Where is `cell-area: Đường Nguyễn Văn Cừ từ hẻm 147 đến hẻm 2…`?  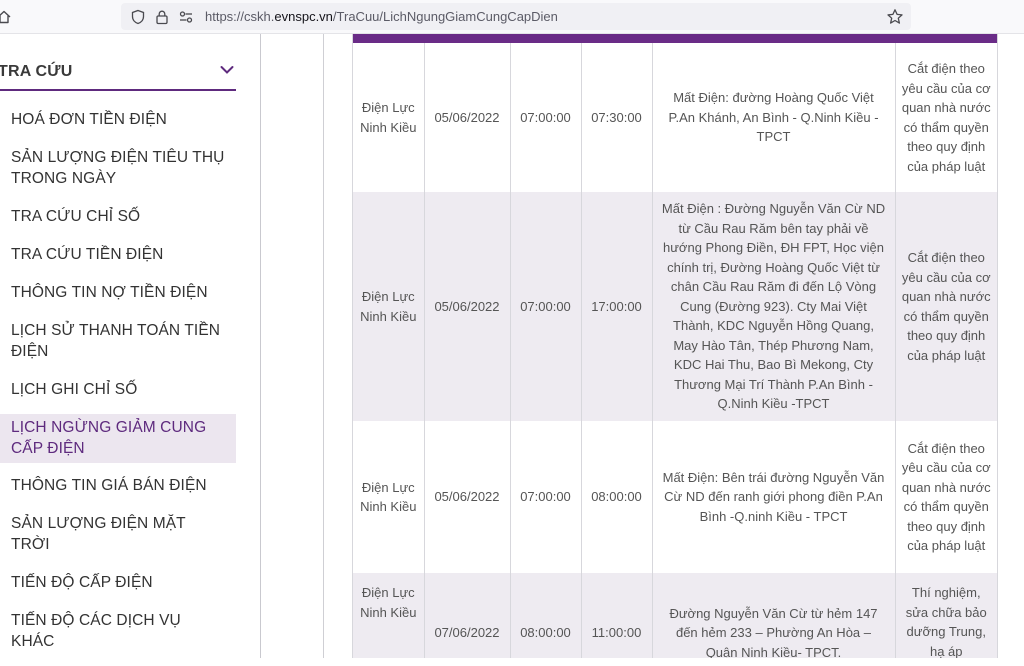
cell-area: Đường Nguyễn Văn Cừ từ hẻm 147 đến hẻm 2… is located at coordinates (774, 615).